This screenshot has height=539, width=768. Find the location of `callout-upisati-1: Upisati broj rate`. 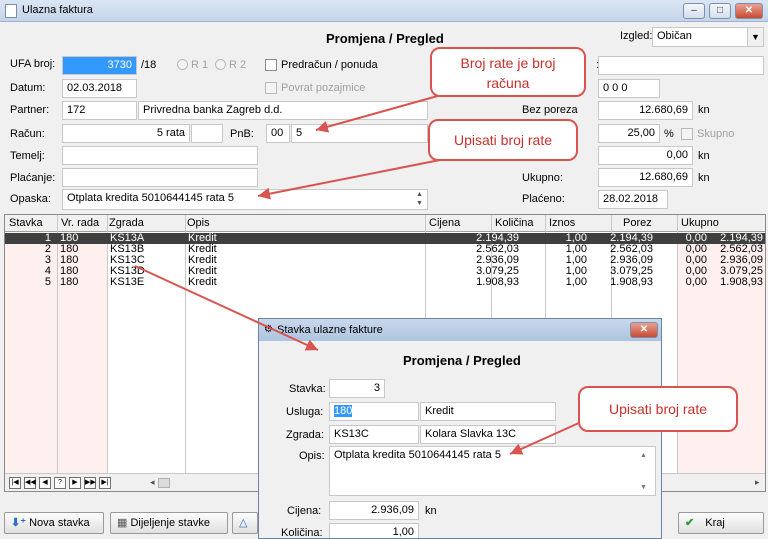

callout-upisati-1: Upisati broj rate is located at coordinates (503, 140).